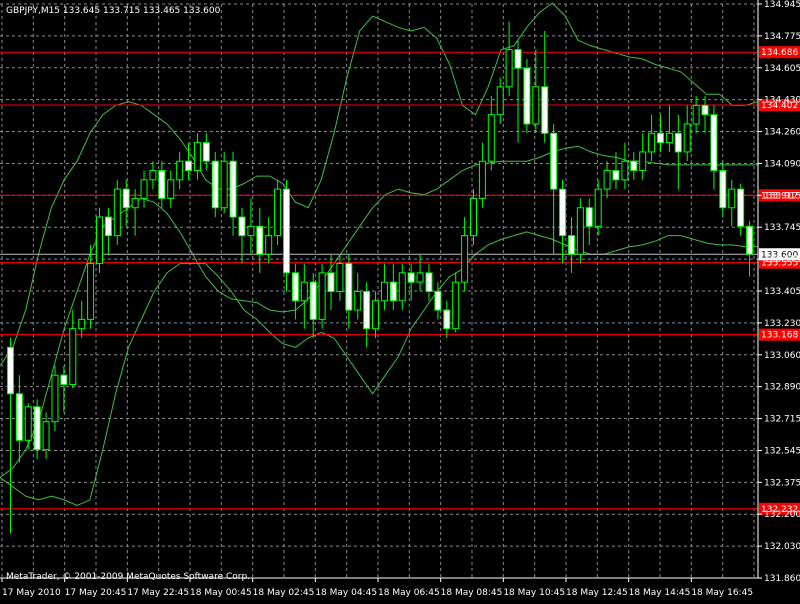 Image resolution: width=800 pixels, height=604 pixels. I want to click on y-tick-label: 133.060, so click(782, 356).